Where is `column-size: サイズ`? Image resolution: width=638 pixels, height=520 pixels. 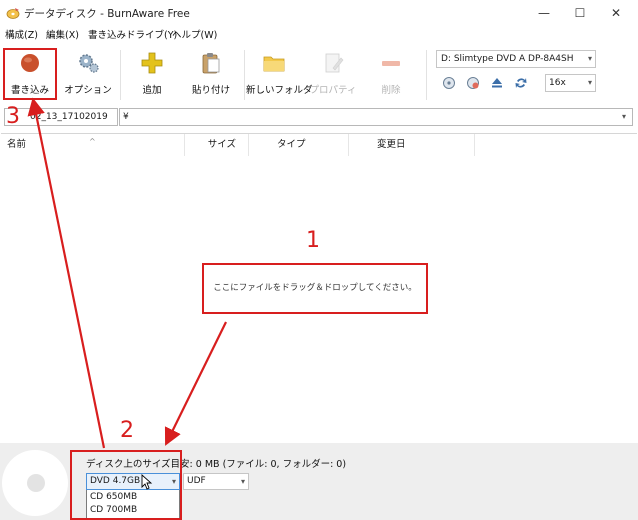 column-size: サイズ is located at coordinates (217, 145).